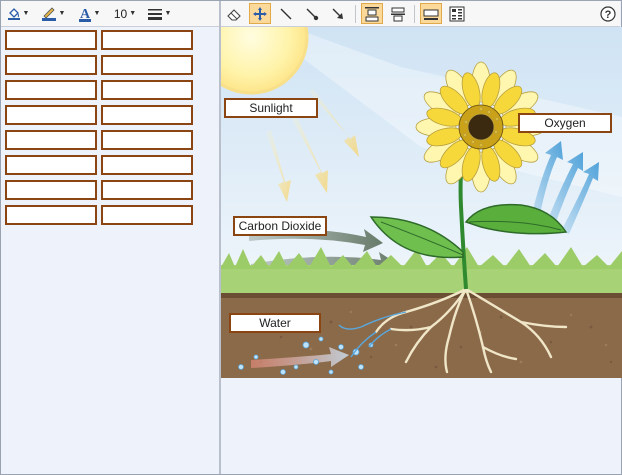  What do you see at coordinates (49, 13) in the screenshot?
I see `pen-color-icon` at bounding box center [49, 13].